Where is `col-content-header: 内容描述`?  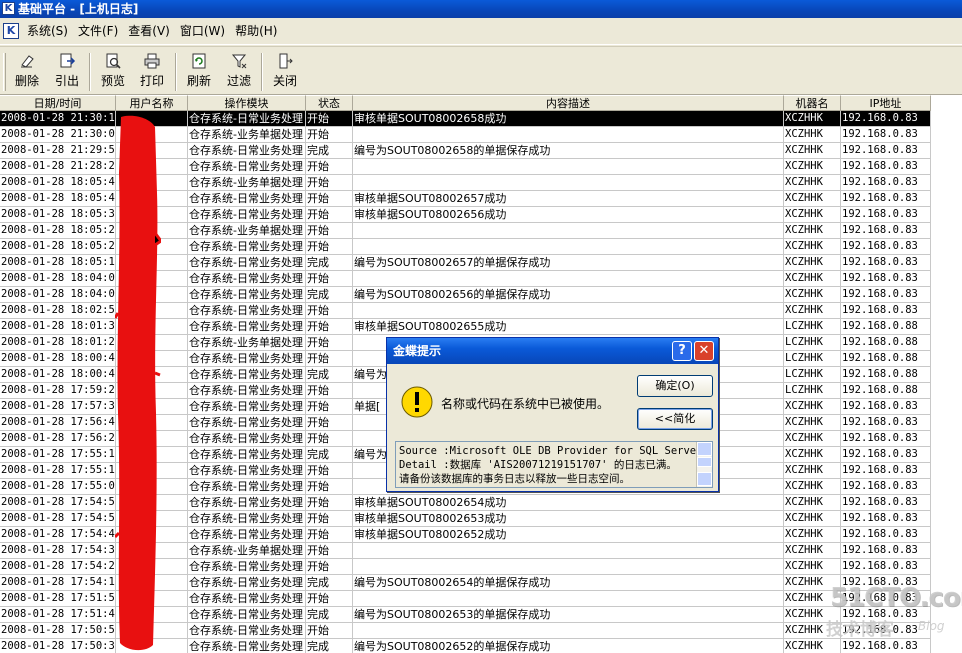
col-content-header: 内容描述 is located at coordinates (568, 103).